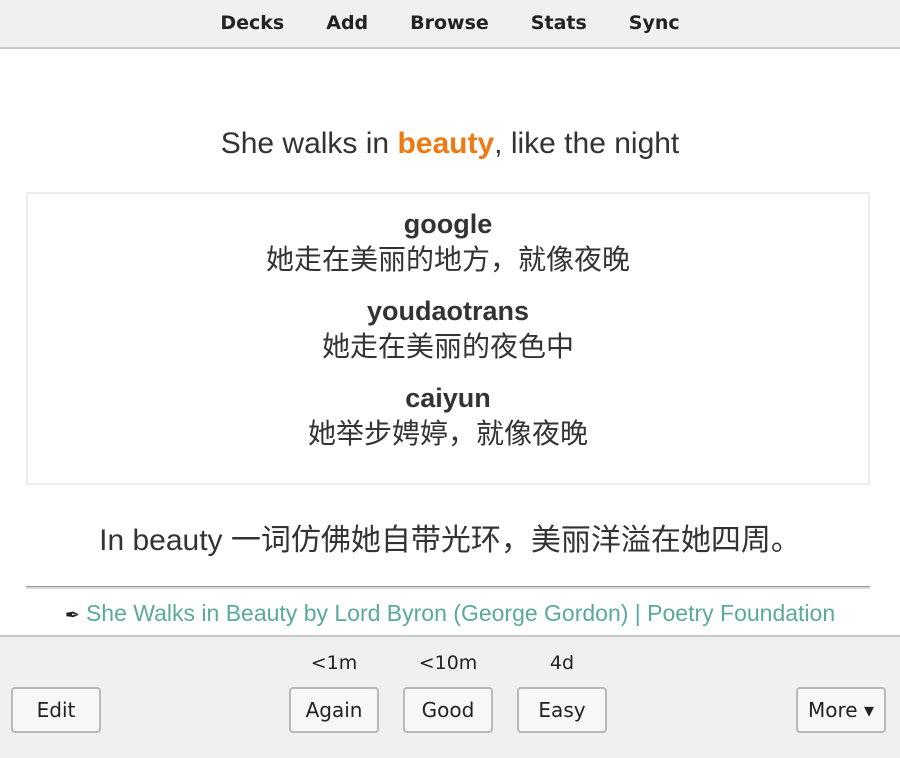  Describe the element at coordinates (841, 710) in the screenshot. I see `more-button: More ▾` at that location.